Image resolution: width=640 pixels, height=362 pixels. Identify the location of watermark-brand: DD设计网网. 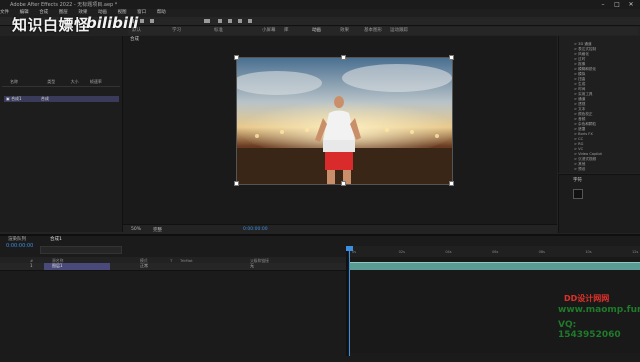
(587, 298).